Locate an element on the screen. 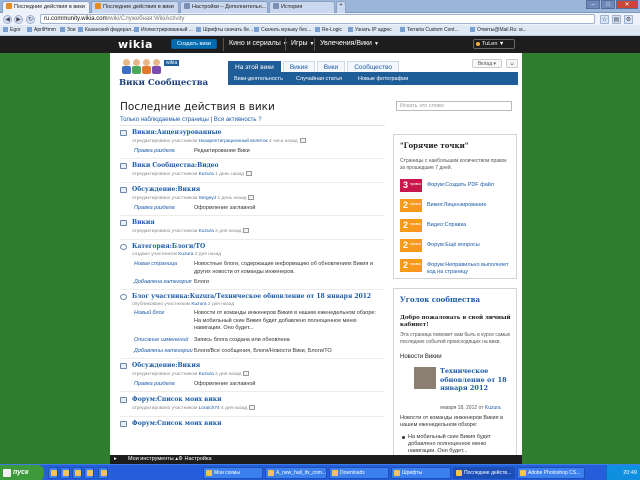 The image size is (640, 480). page-menu-icon: ▤ is located at coordinates (616, 19).